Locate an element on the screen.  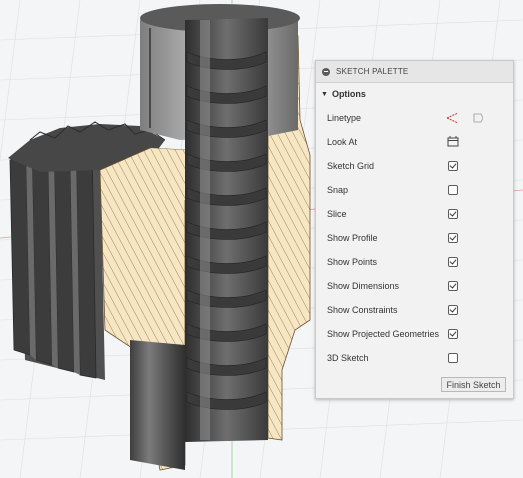
linetype-icon is located at coordinates (452, 118).